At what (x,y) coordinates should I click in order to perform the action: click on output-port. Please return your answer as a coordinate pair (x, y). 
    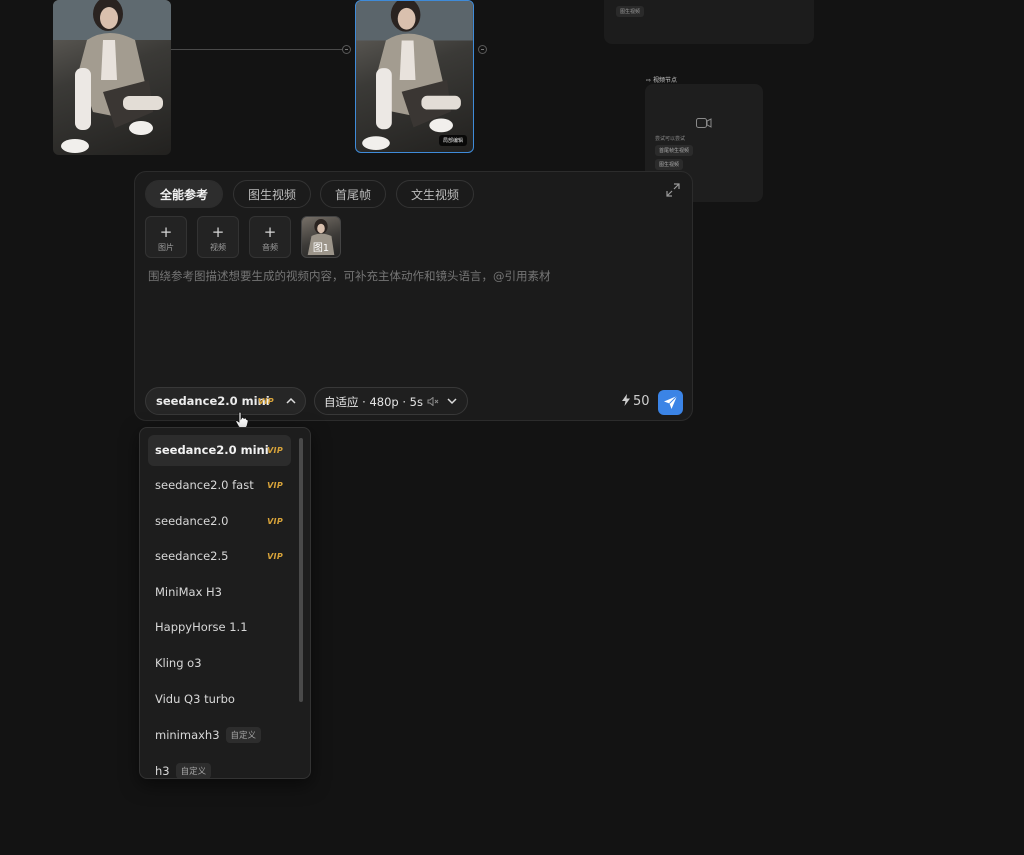
    Looking at the image, I should click on (482, 49).